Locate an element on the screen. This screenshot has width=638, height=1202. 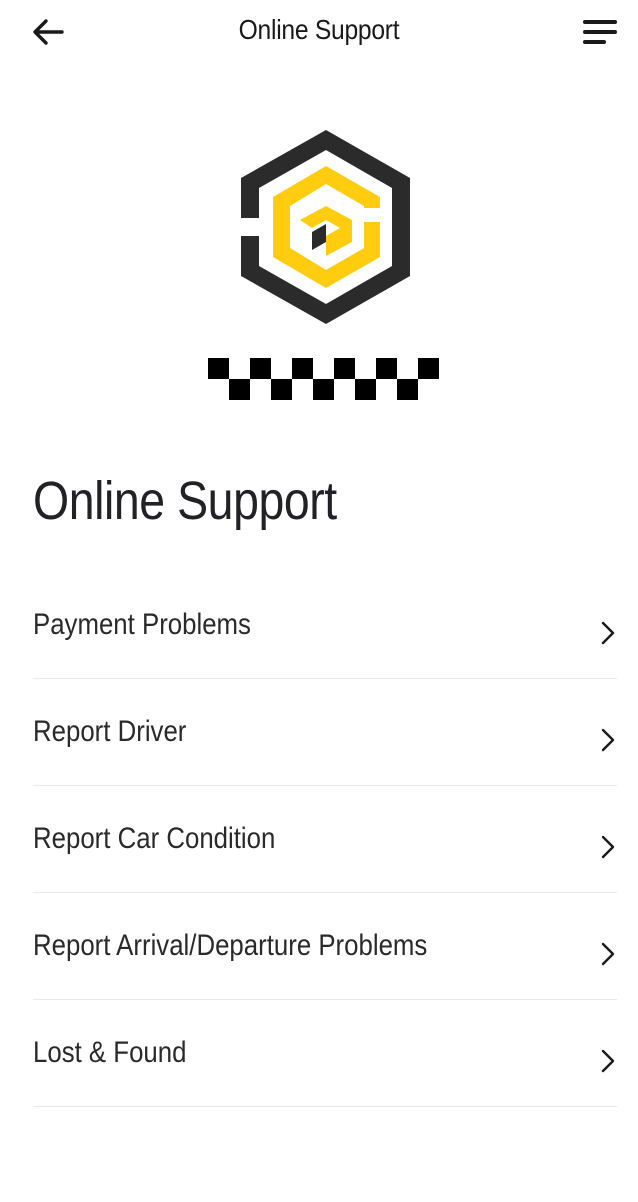
menu-lines-icon is located at coordinates (600, 32).